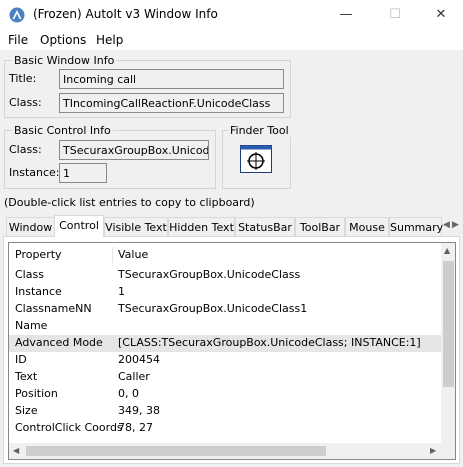 The width and height of the screenshot is (463, 467). Describe the element at coordinates (79, 226) in the screenshot. I see `tab-control: Control` at that location.